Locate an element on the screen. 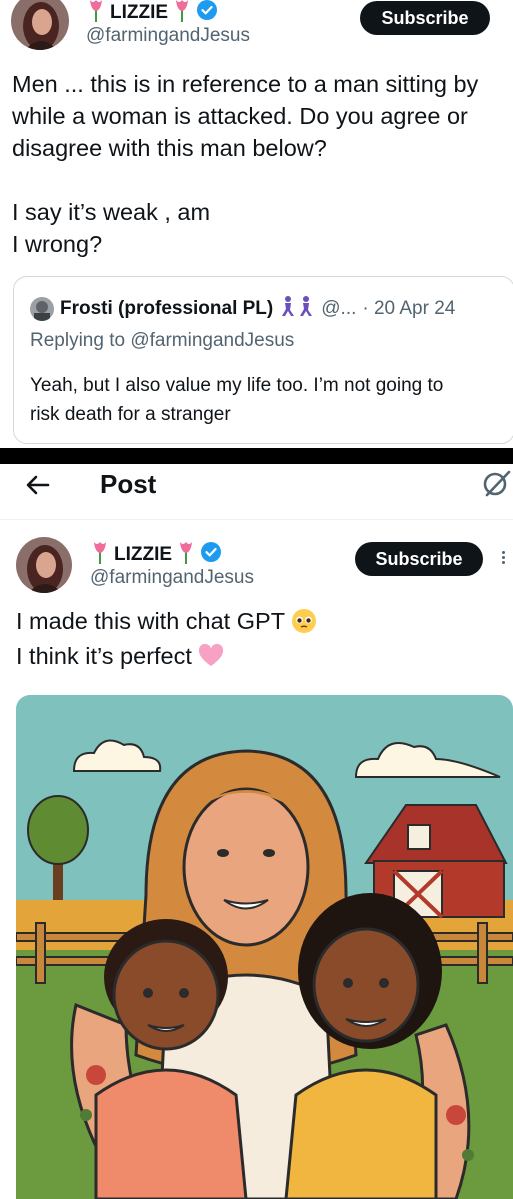 This screenshot has width=513, height=1199. tweet-text-line-1: I made this with chat GPT is located at coordinates (166, 623).